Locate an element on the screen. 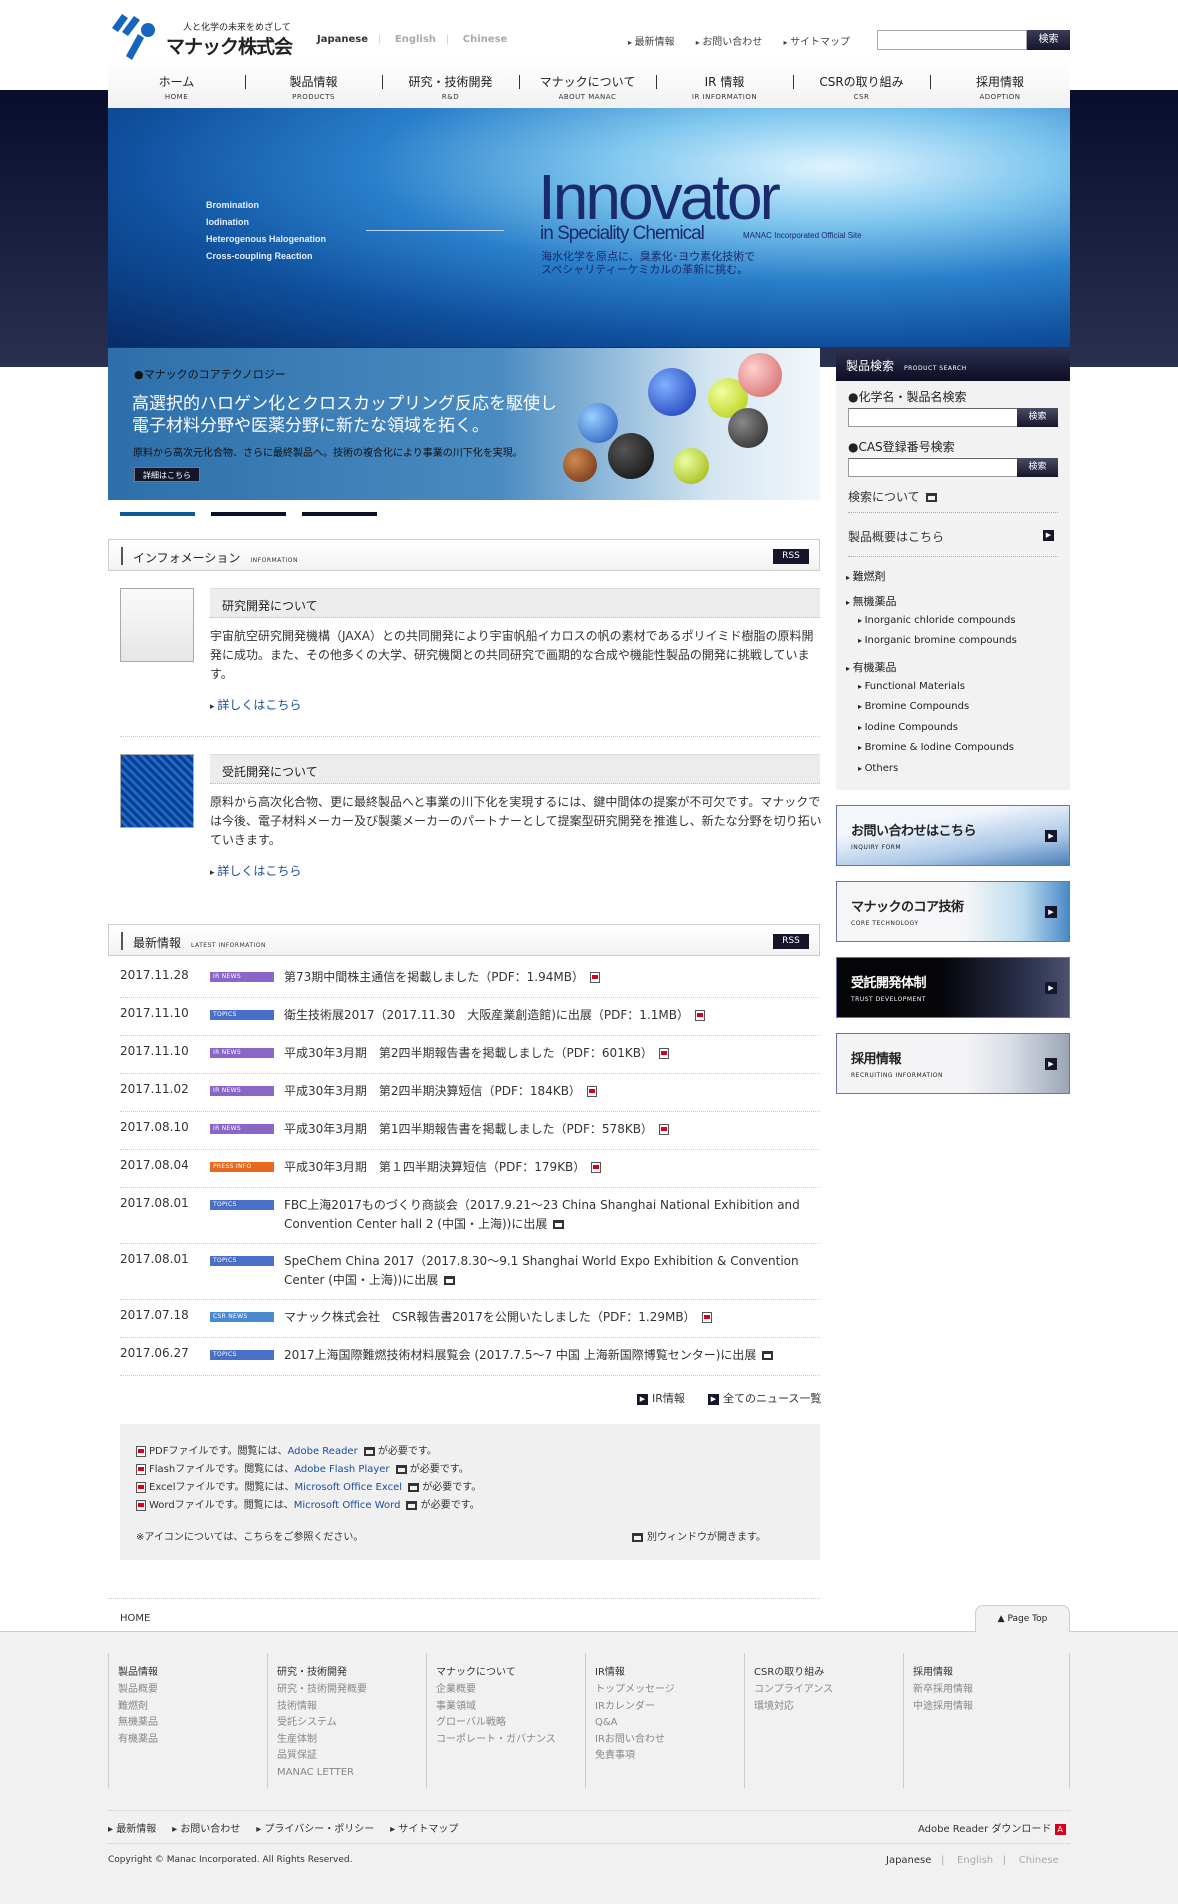 The width and height of the screenshot is (1178, 1904). recruiting-banner: 採用情報 RECRUITING INFORMATION ▶ is located at coordinates (953, 1063).